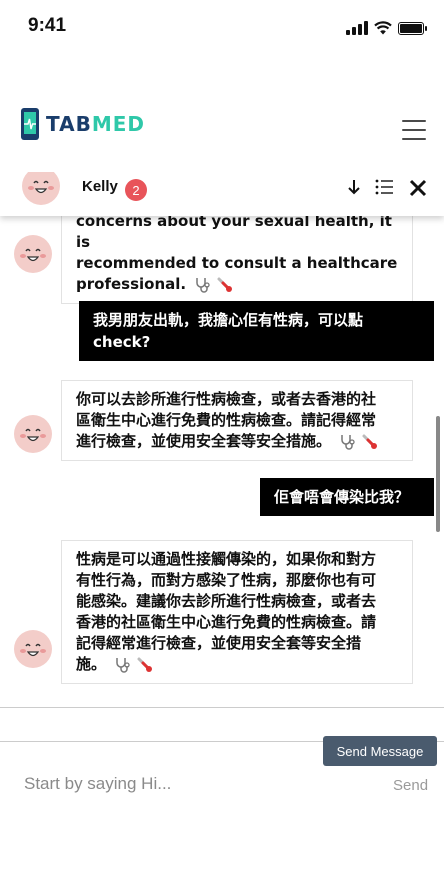 This screenshot has width=444, height=888. Describe the element at coordinates (226, 559) in the screenshot. I see `message-line: 性病是可以通過性接觸傳染的，如果你和對方` at that location.